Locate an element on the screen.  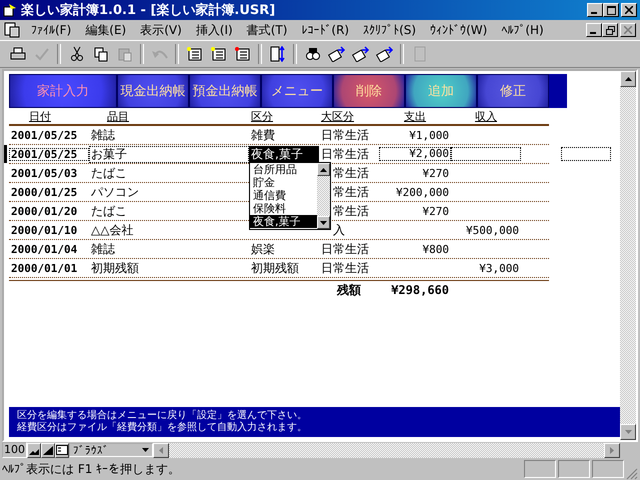
total-value: ¥298,660 is located at coordinates (420, 290).